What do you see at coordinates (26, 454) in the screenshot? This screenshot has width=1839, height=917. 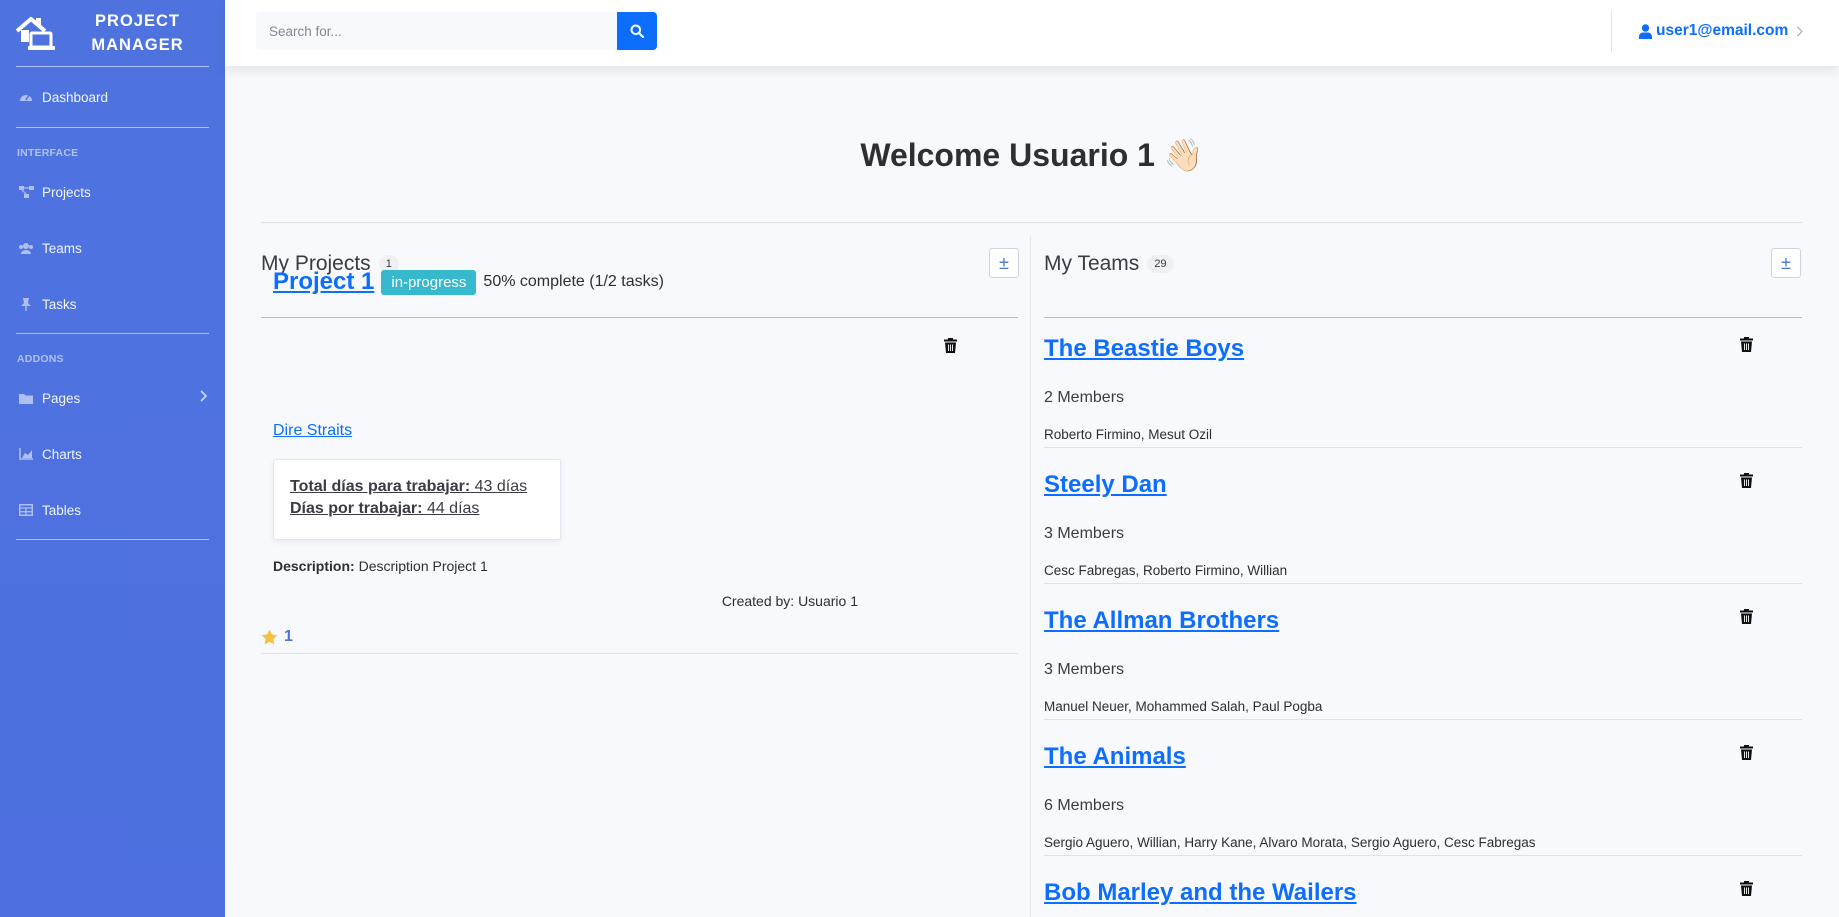 I see `chart-area-icon` at bounding box center [26, 454].